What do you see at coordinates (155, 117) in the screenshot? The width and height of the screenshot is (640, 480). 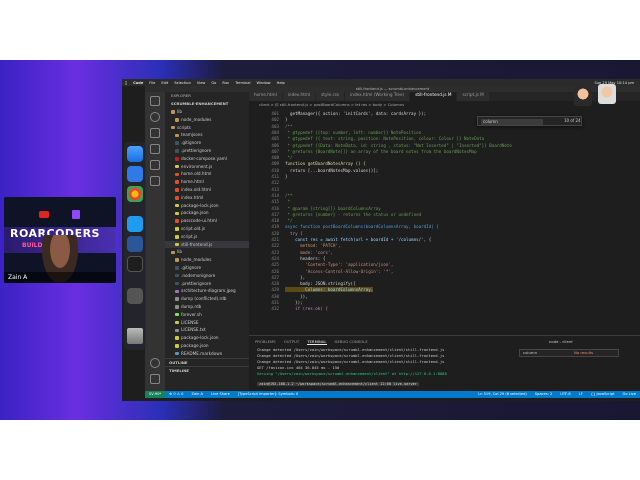 I see `search-icon` at bounding box center [155, 117].